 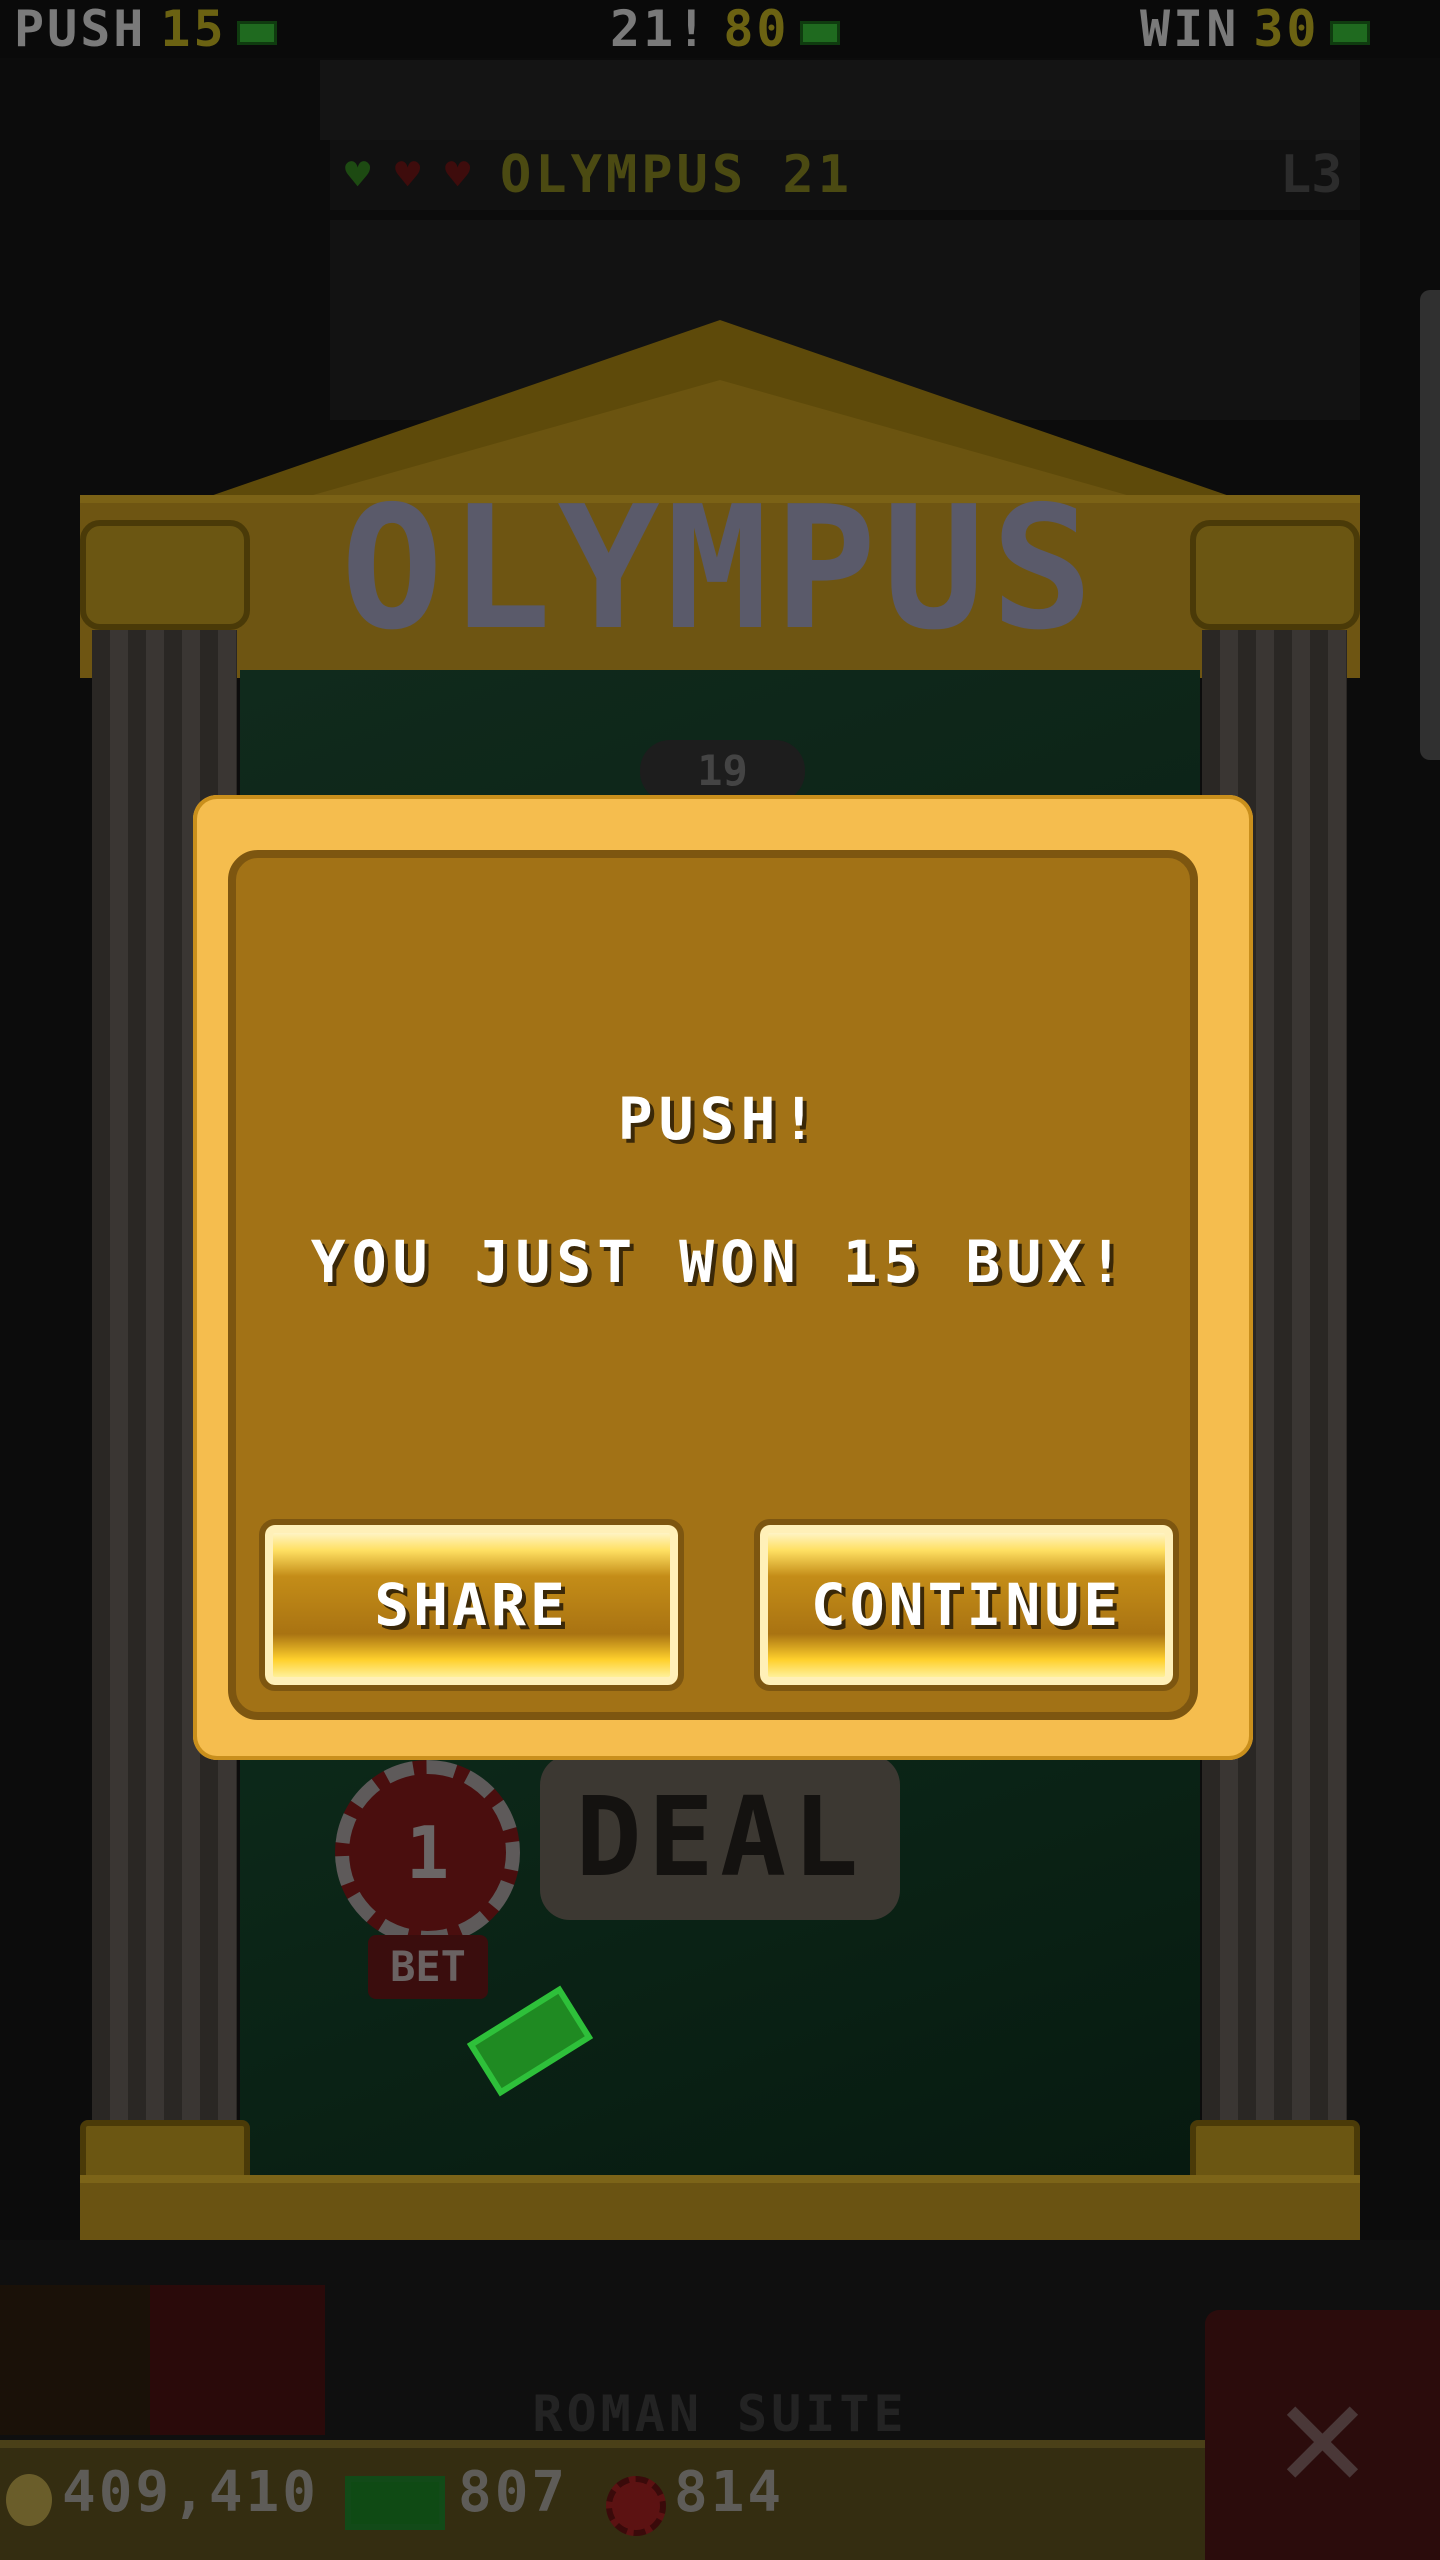 I want to click on column-capital-left, so click(x=165, y=575).